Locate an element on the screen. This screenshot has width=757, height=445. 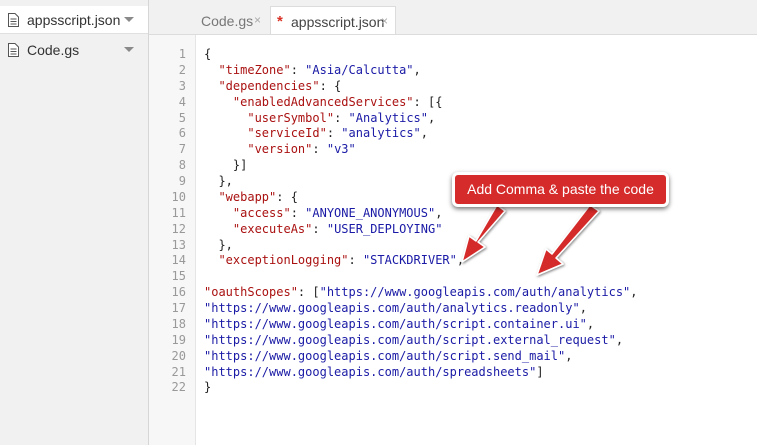
code-text: "serviceId": "analytics", is located at coordinates (316, 133).